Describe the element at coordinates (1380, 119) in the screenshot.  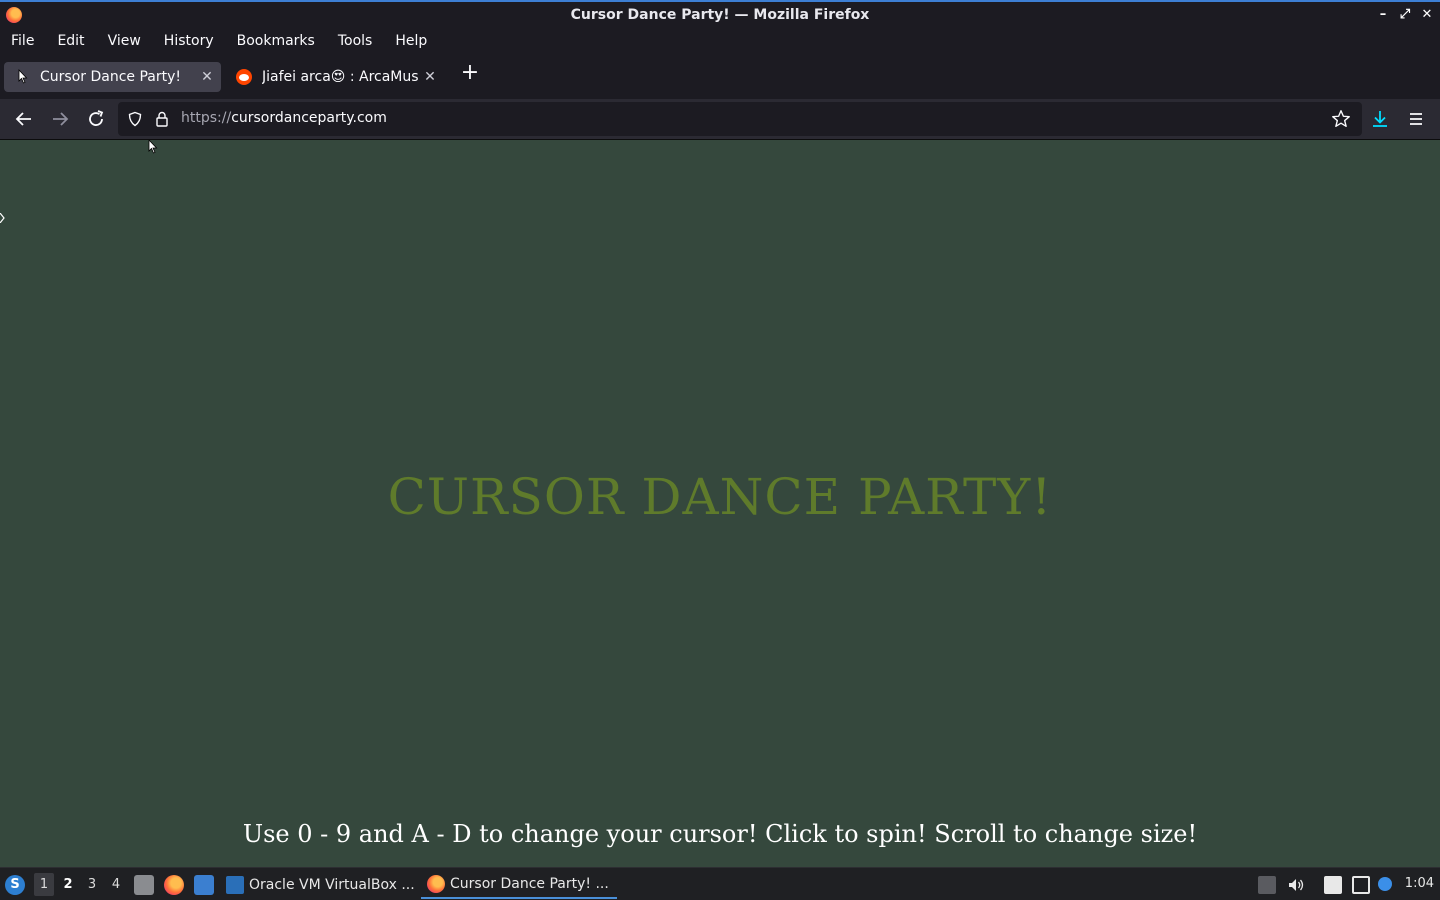
I see `download-icon` at that location.